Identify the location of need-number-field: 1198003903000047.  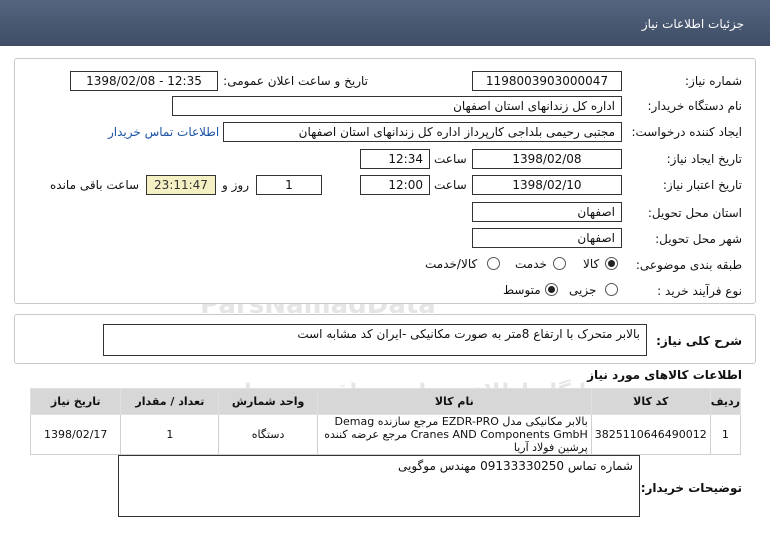
(547, 81).